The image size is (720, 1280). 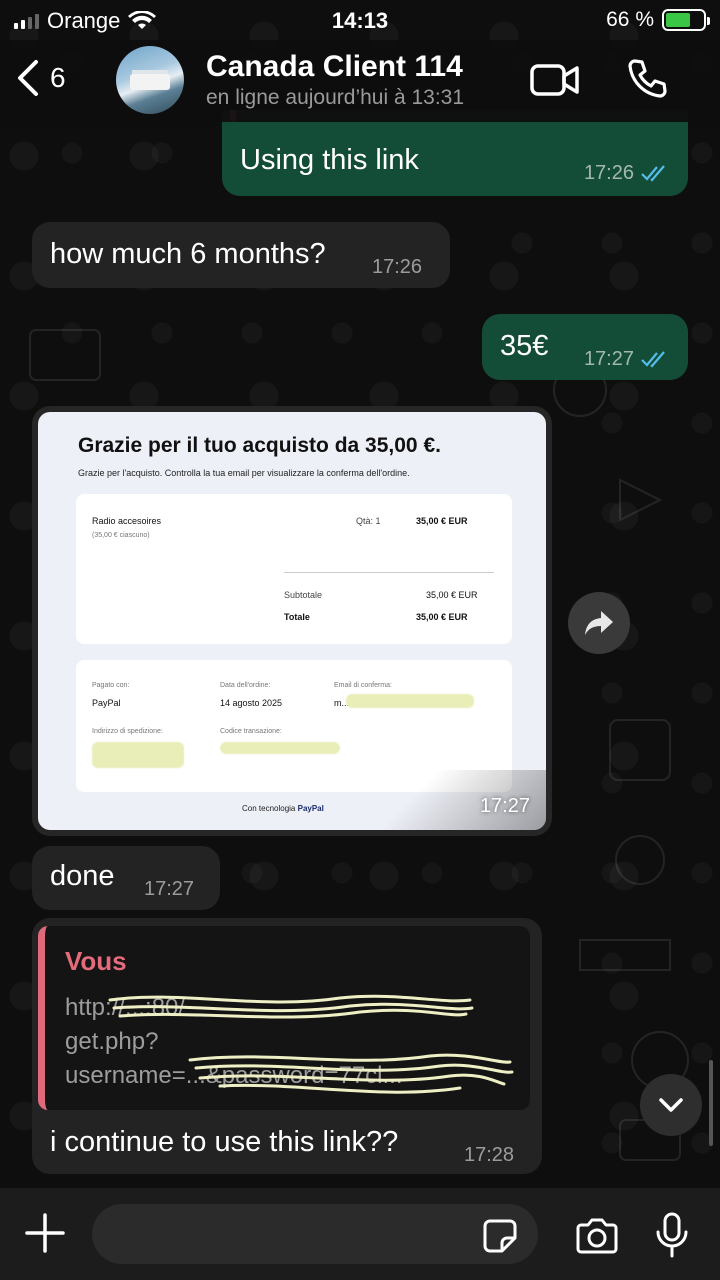 I want to click on contact-status: en ligne aujourd’hui à 13:31, so click(x=335, y=97).